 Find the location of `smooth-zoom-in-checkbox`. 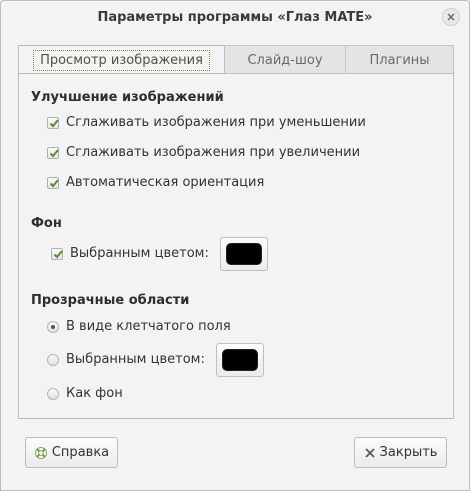

smooth-zoom-in-checkbox is located at coordinates (53, 152).